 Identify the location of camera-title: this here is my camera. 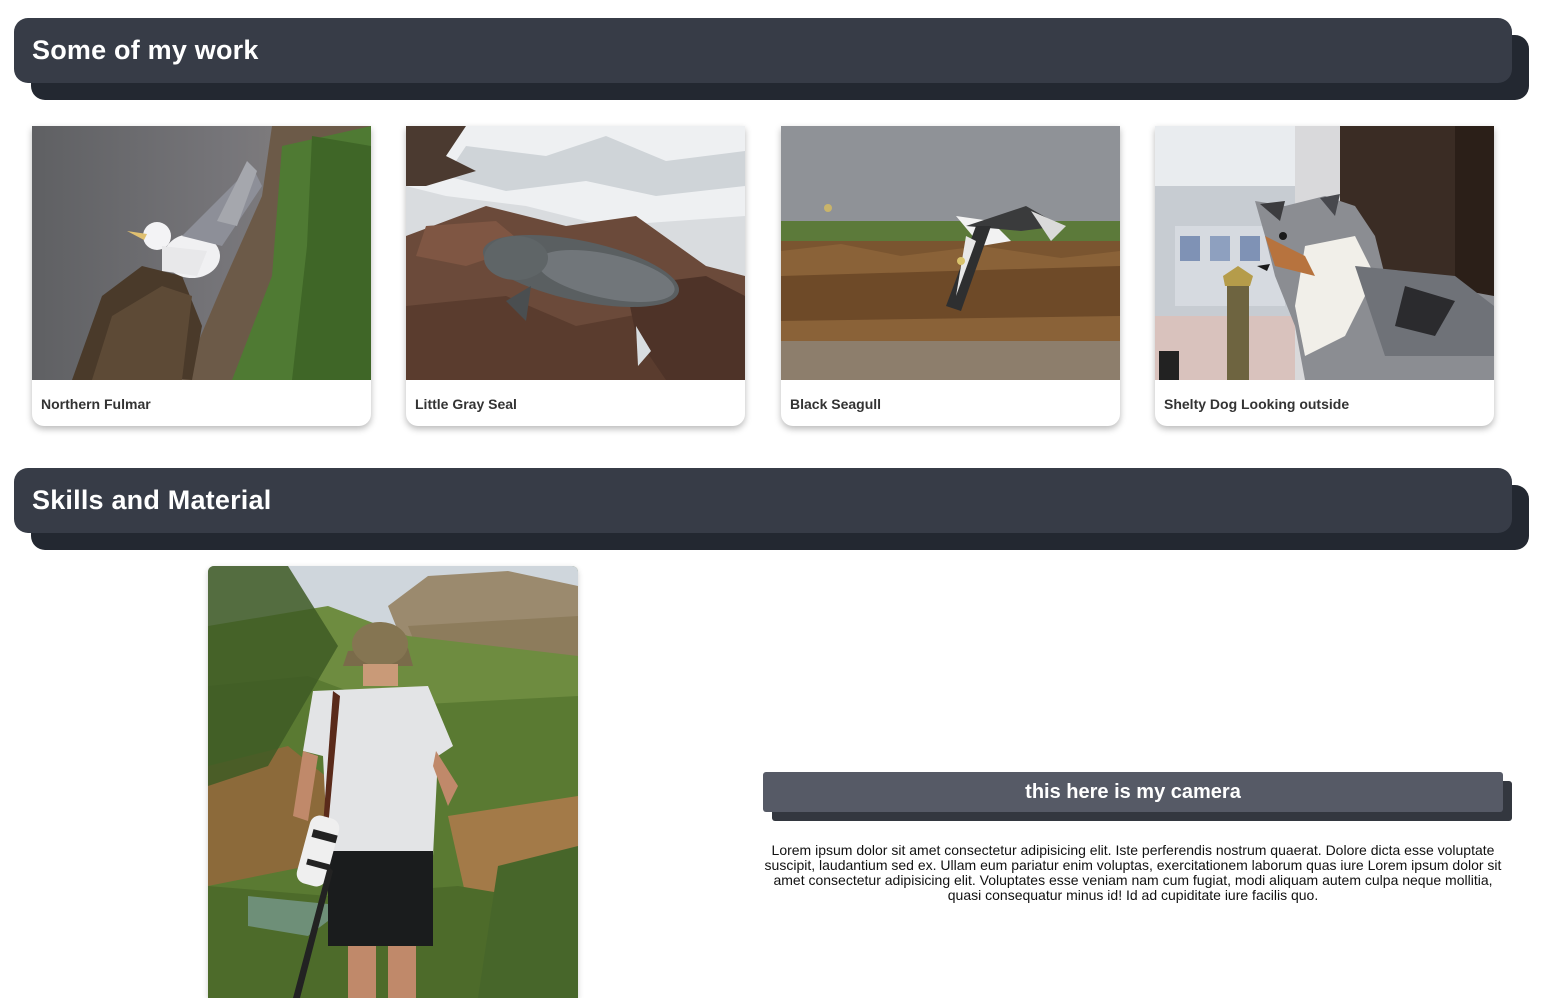
(1133, 791).